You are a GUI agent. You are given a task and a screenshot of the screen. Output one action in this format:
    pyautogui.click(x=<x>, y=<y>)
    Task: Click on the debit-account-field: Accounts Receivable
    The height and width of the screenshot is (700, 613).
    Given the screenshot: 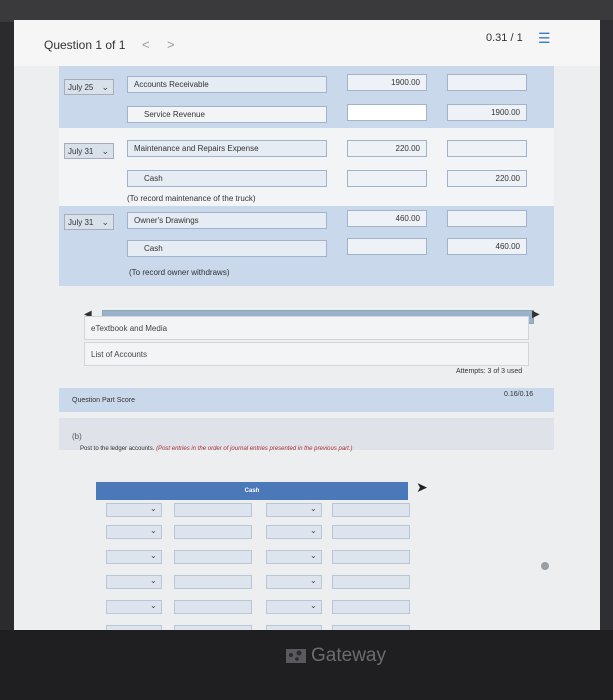 What is the action you would take?
    pyautogui.click(x=227, y=84)
    